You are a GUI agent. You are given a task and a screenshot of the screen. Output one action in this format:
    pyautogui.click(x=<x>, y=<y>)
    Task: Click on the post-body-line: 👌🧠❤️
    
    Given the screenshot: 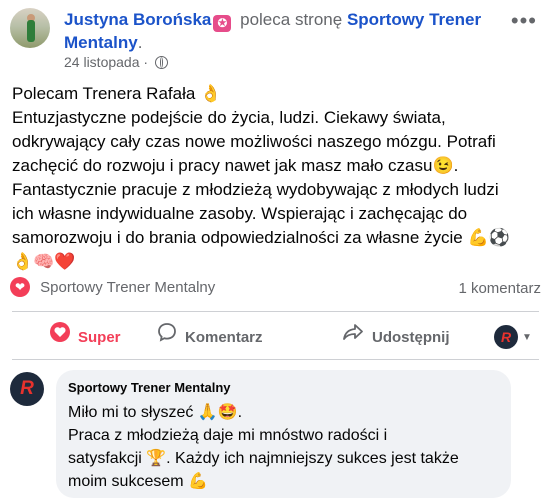 What is the action you would take?
    pyautogui.click(x=44, y=261)
    